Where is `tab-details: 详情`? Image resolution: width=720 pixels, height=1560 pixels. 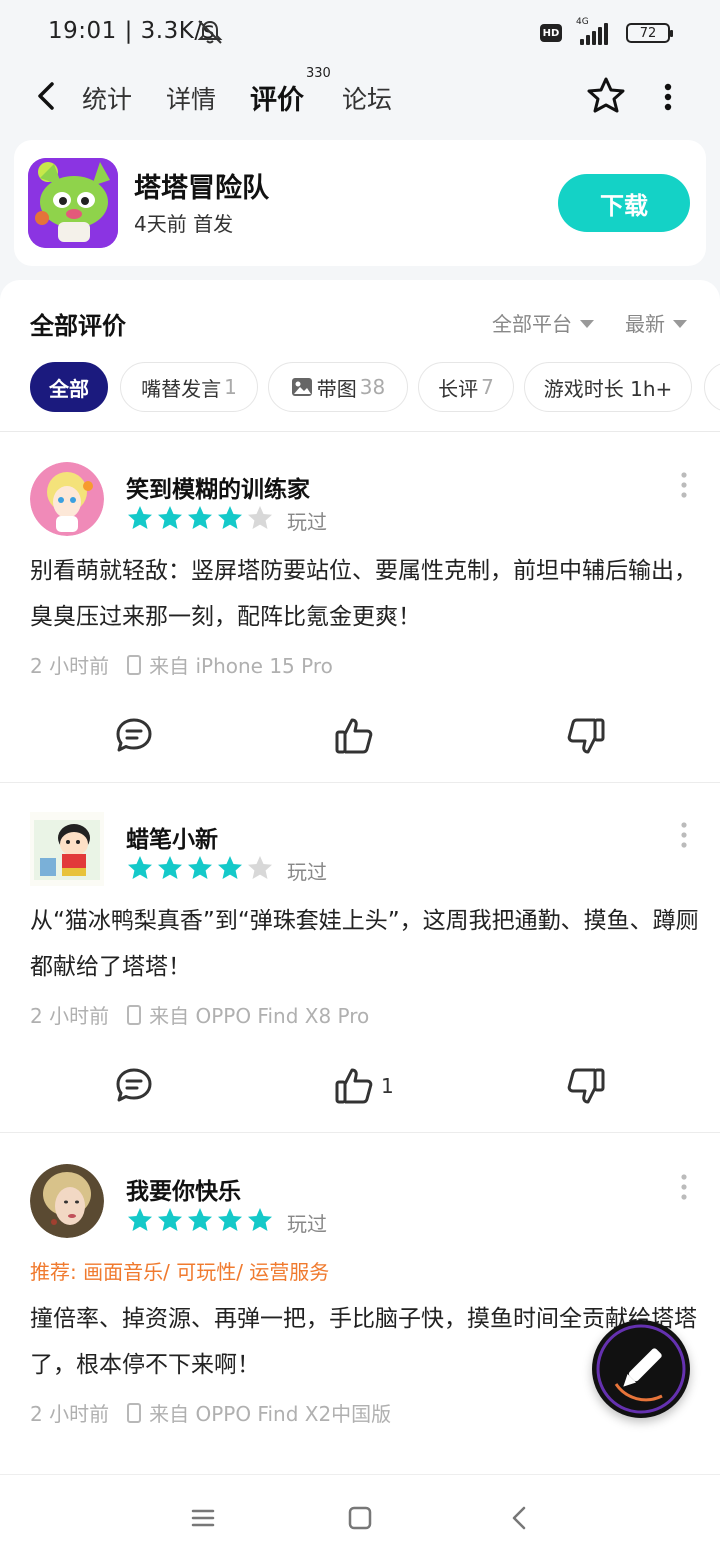
tab-details: 详情 is located at coordinates (191, 98).